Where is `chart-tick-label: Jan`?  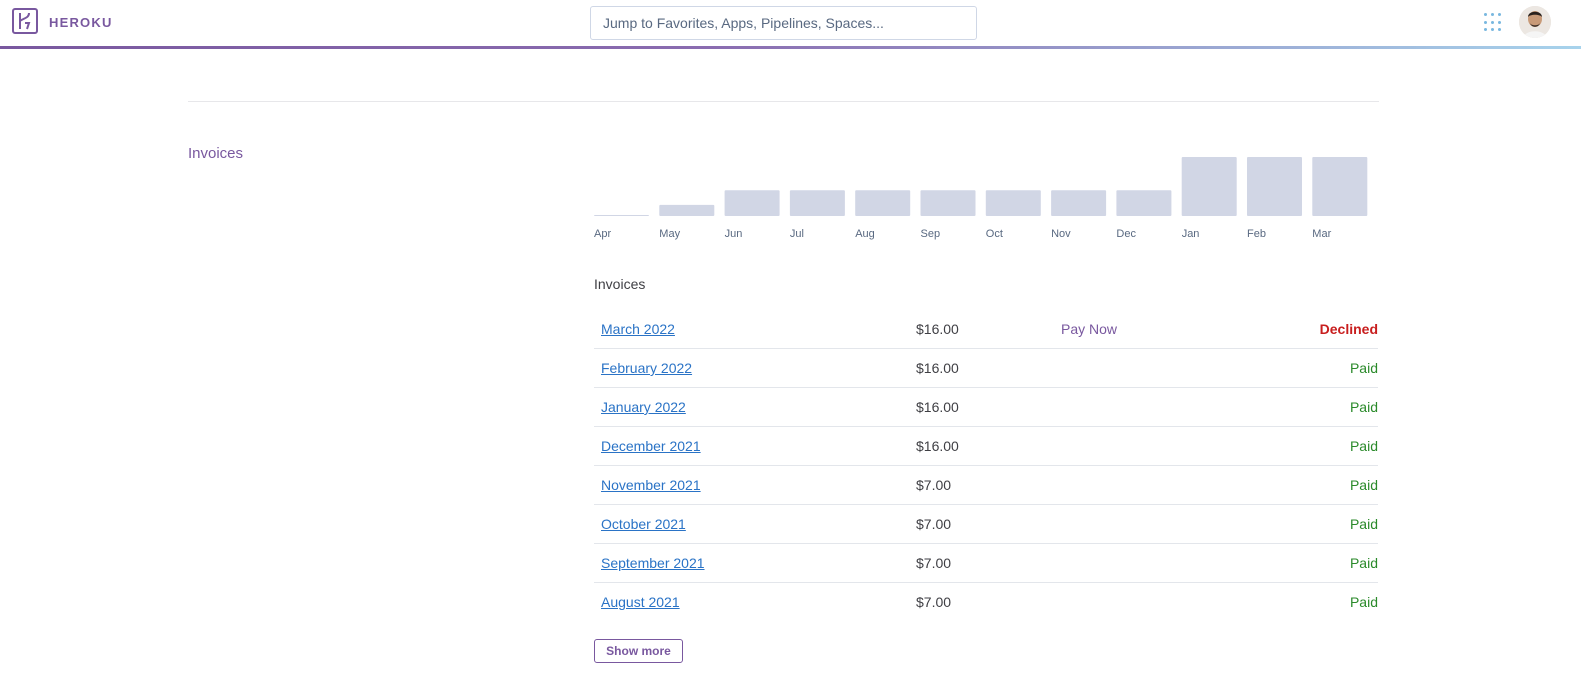
chart-tick-label: Jan is located at coordinates (1191, 234).